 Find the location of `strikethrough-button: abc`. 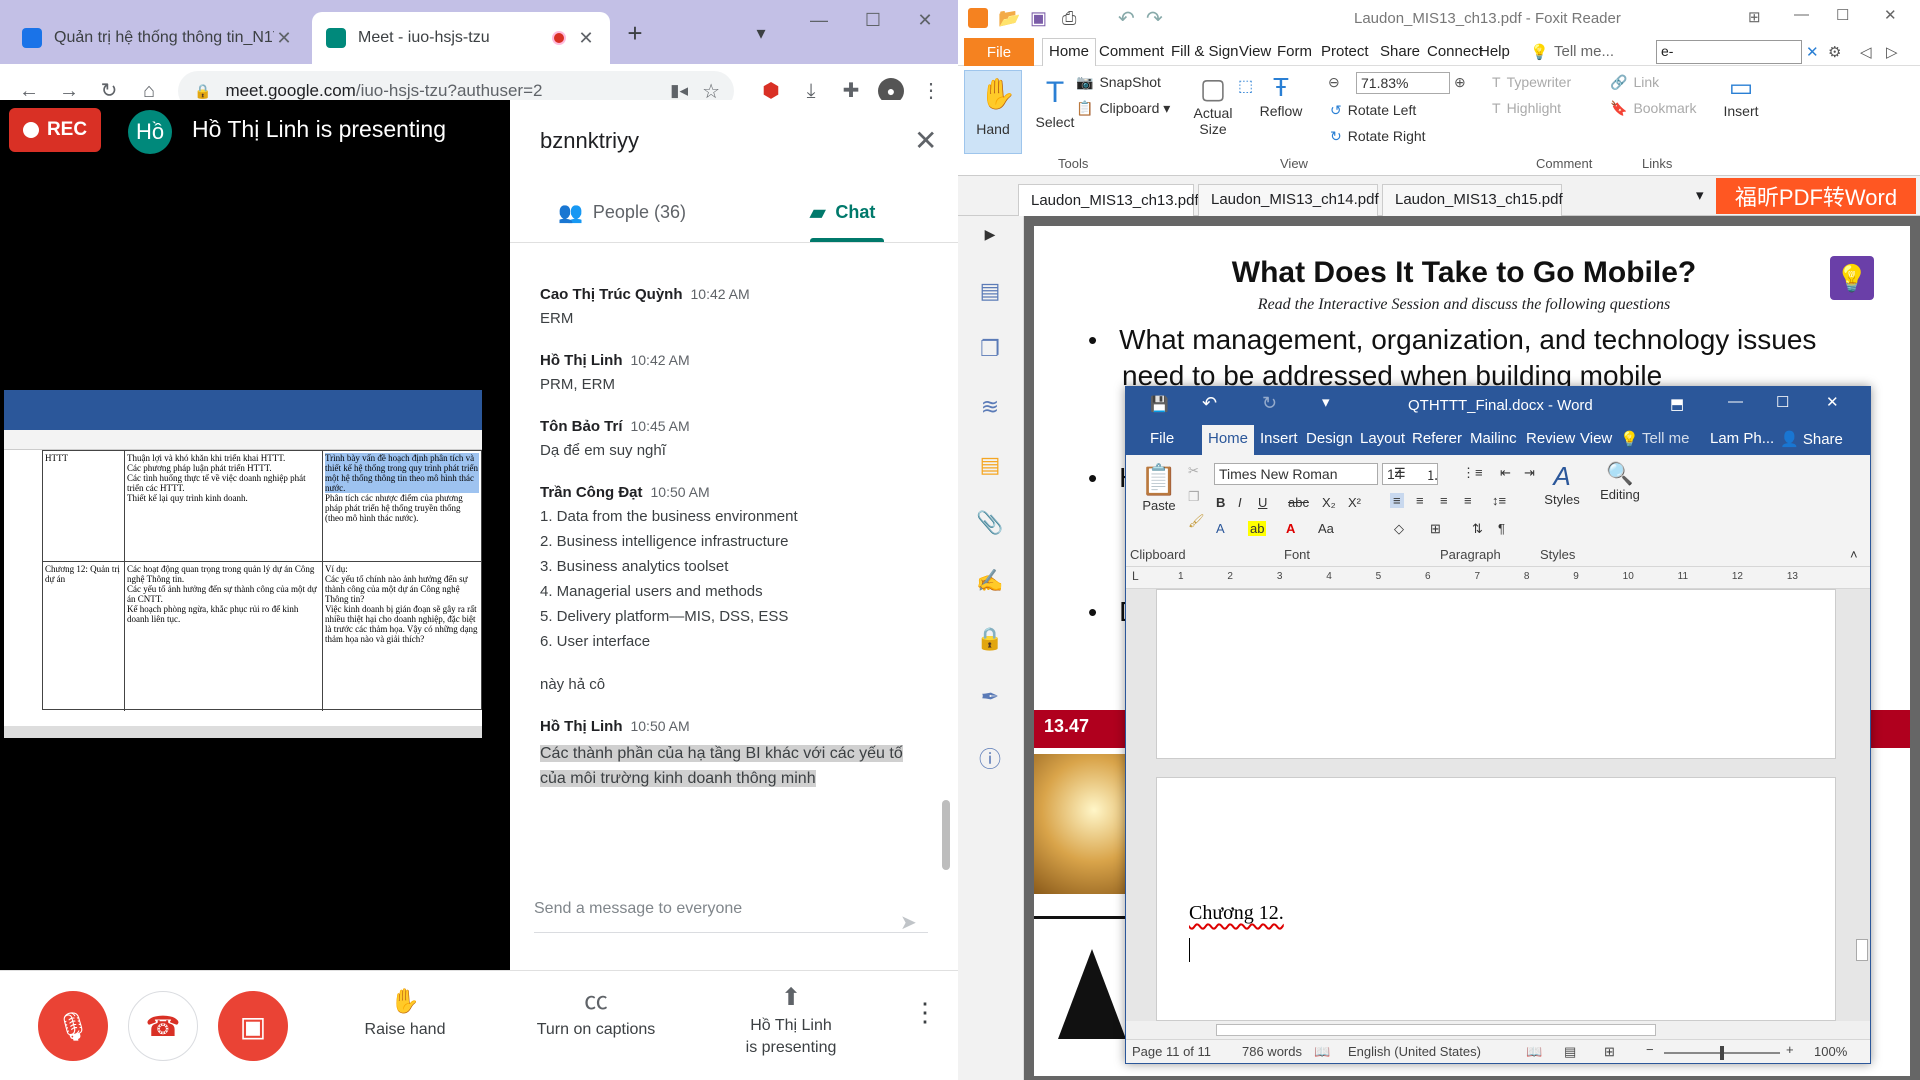

strikethrough-button: abc is located at coordinates (1298, 502).